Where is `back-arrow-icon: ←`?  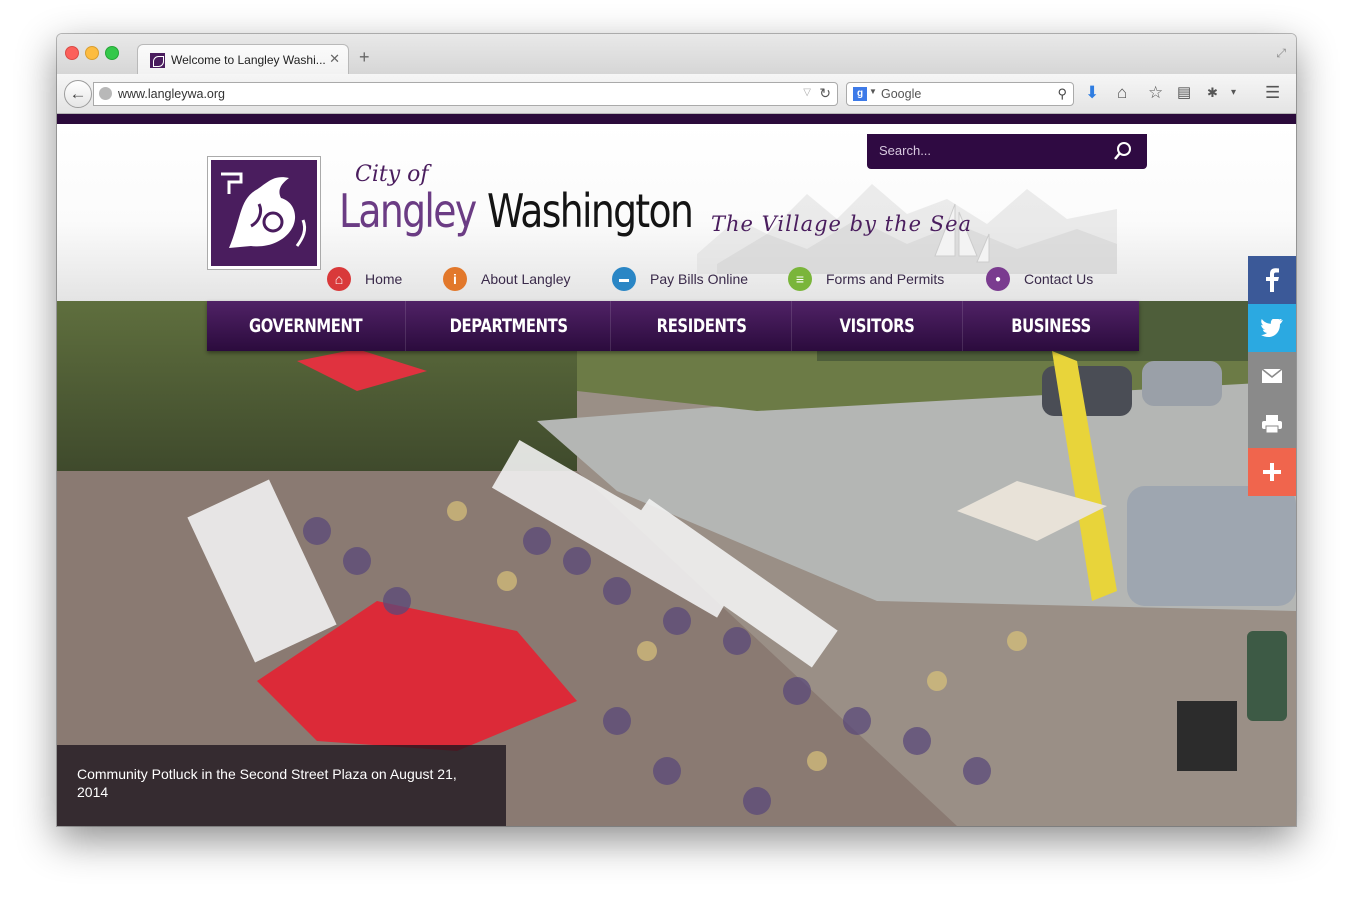
back-arrow-icon: ← is located at coordinates (78, 93).